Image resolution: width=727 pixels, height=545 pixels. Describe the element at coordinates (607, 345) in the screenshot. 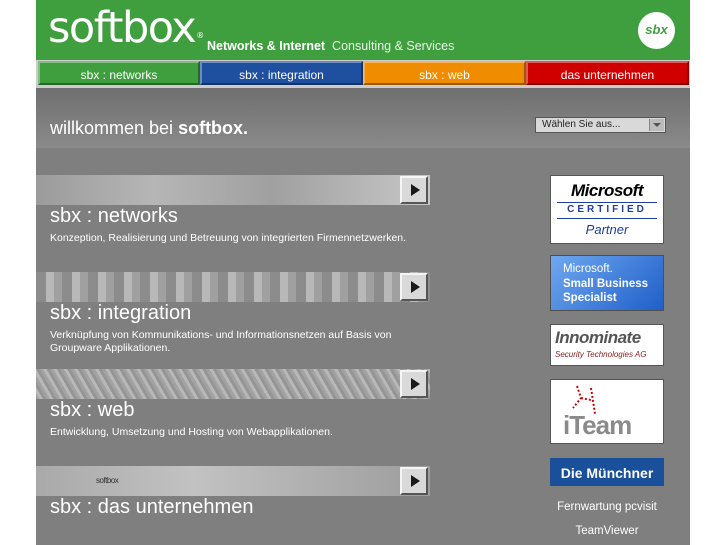

I see `innominate-logo: Innominate Security Technologies AG` at that location.